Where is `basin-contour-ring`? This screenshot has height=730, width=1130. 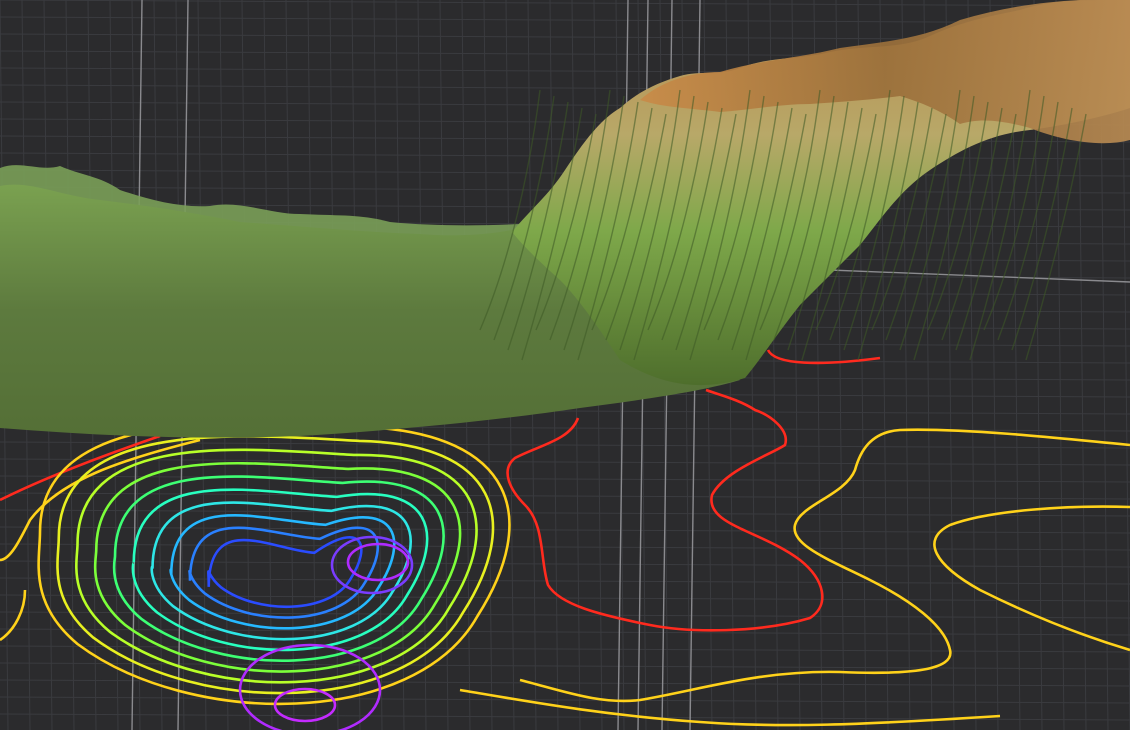 basin-contour-ring is located at coordinates (275, 565).